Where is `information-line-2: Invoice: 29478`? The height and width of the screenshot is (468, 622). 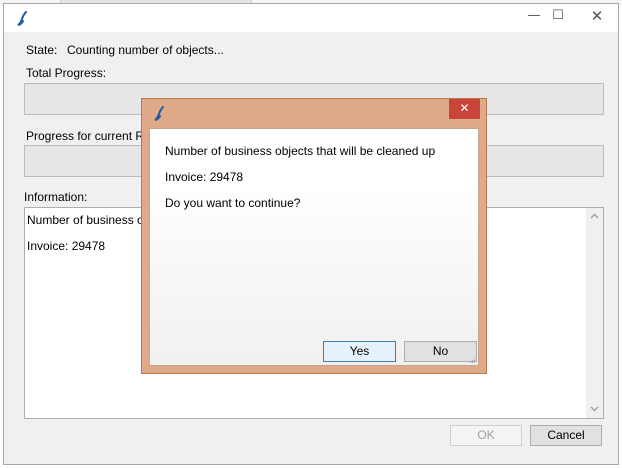 information-line-2: Invoice: 29478 is located at coordinates (66, 246).